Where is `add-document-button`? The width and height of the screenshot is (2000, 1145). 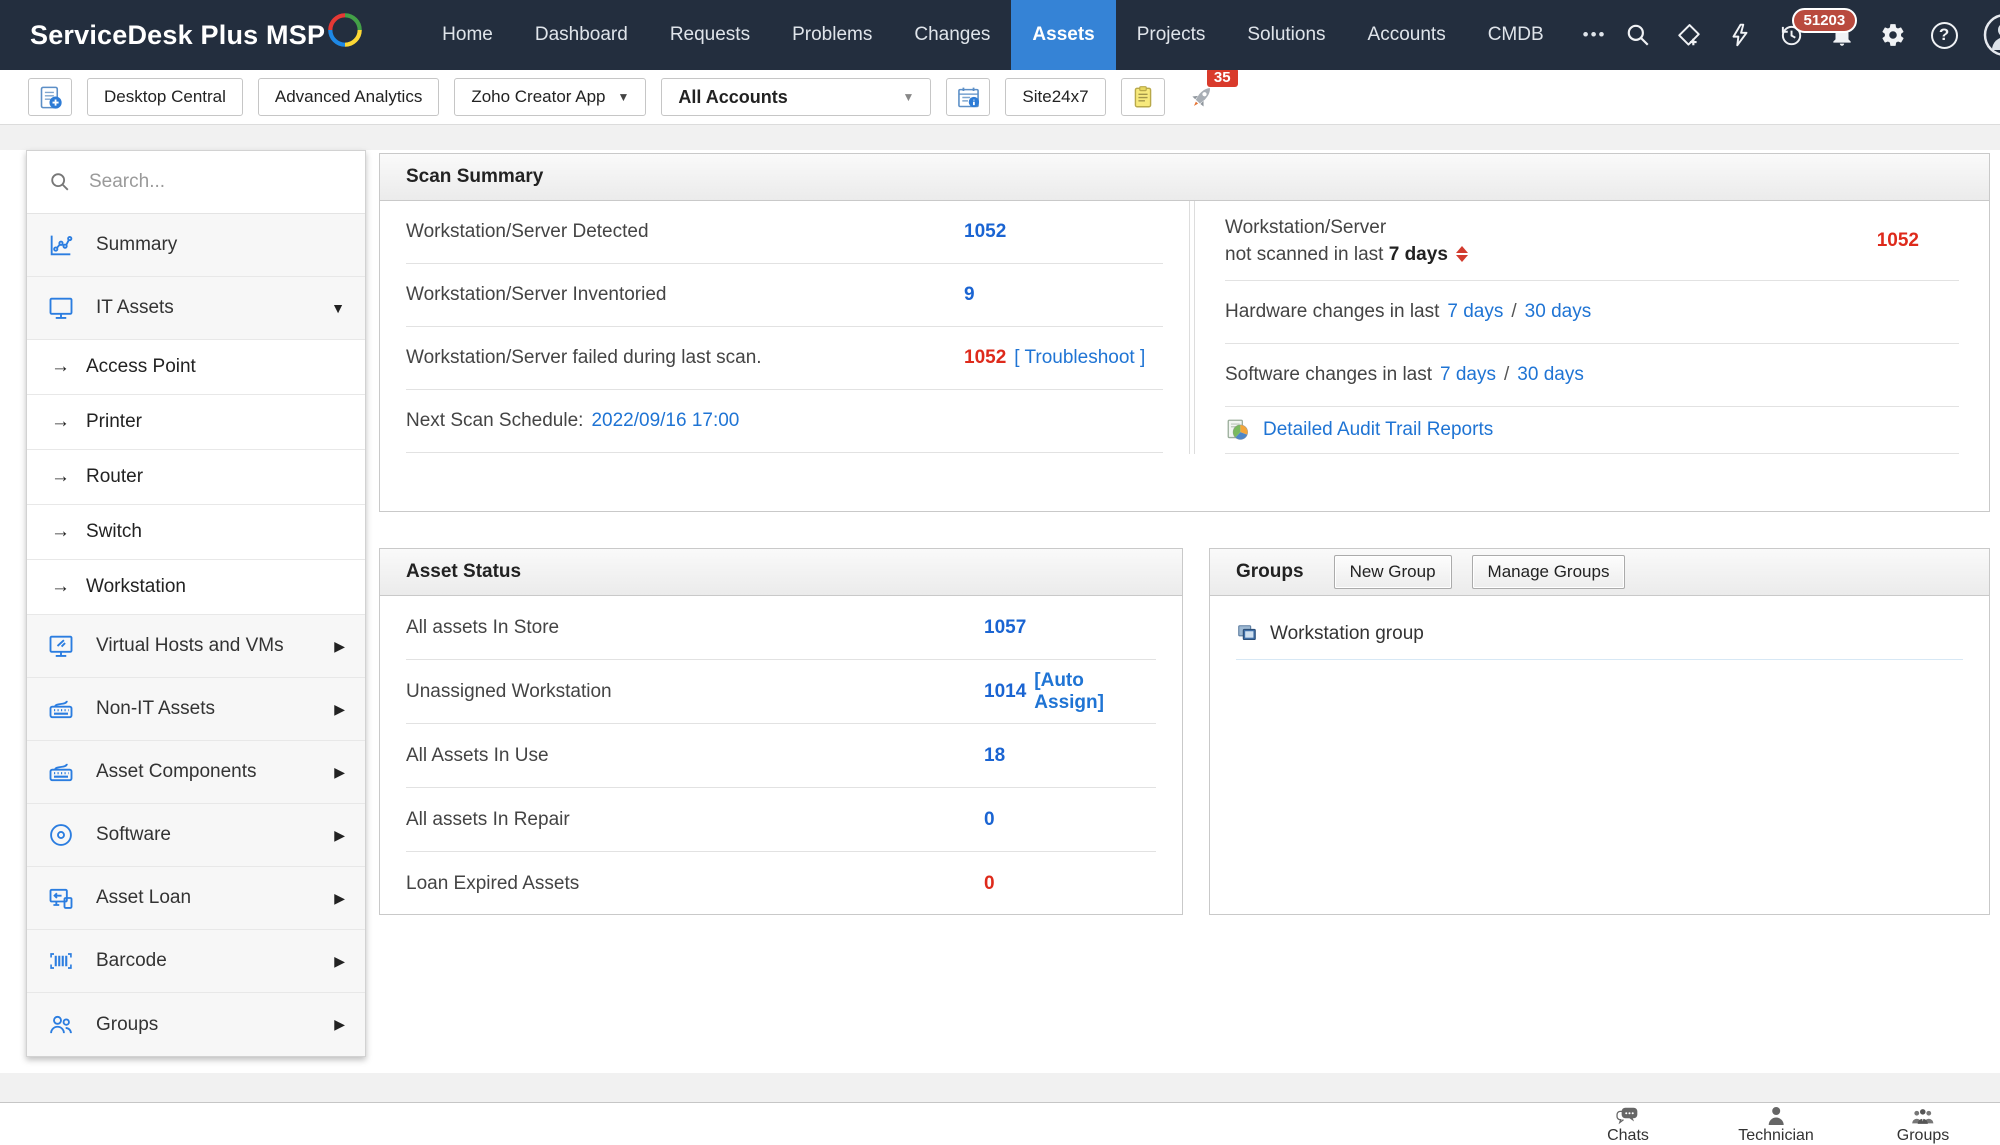
add-document-button is located at coordinates (50, 97).